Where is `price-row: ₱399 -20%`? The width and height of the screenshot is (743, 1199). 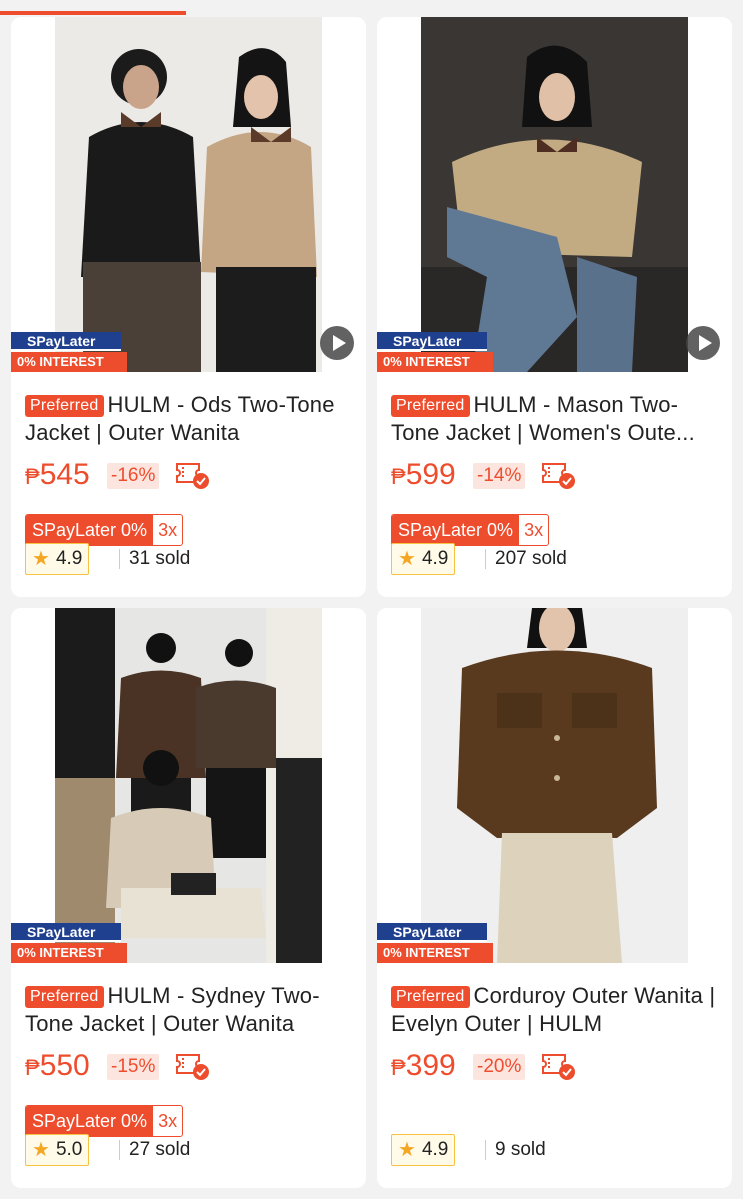 price-row: ₱399 -20% is located at coordinates (556, 1066).